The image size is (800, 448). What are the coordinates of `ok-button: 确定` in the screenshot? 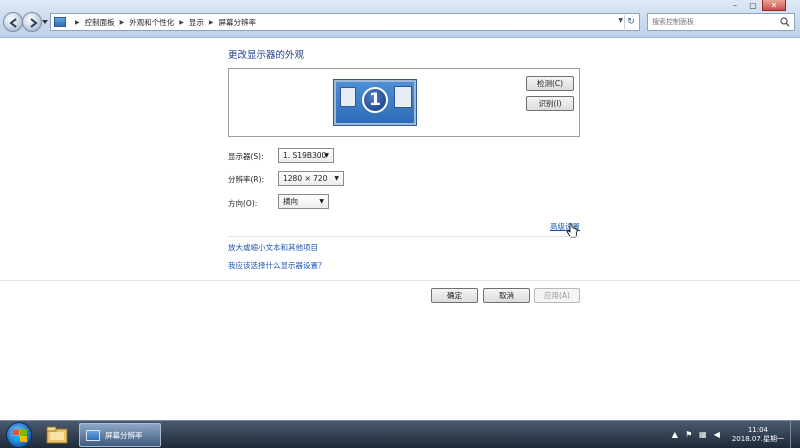 It's located at (454, 295).